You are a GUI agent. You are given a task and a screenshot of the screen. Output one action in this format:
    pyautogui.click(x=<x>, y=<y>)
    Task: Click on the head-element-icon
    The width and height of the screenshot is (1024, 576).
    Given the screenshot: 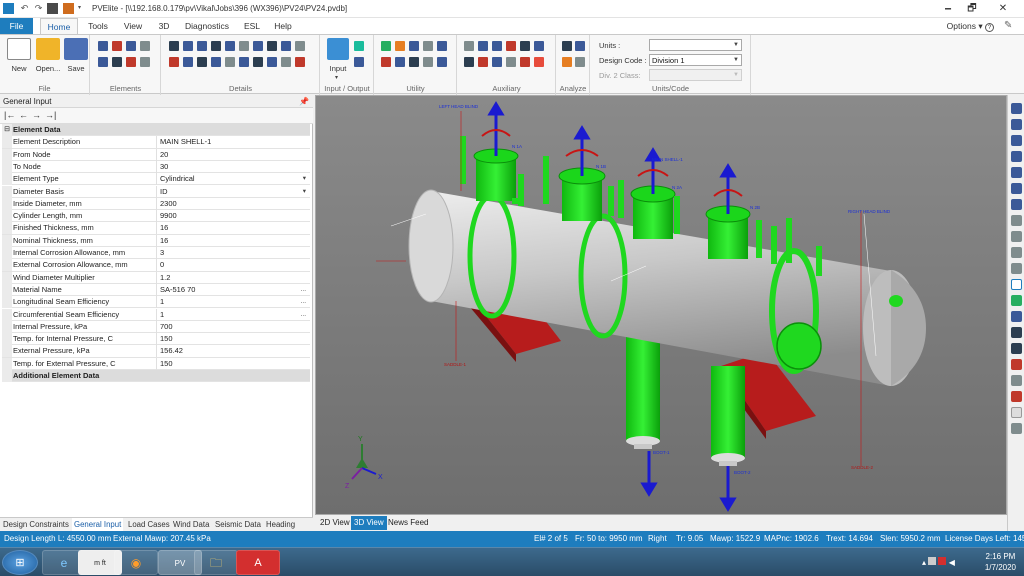 What is the action you would take?
    pyautogui.click(x=131, y=46)
    